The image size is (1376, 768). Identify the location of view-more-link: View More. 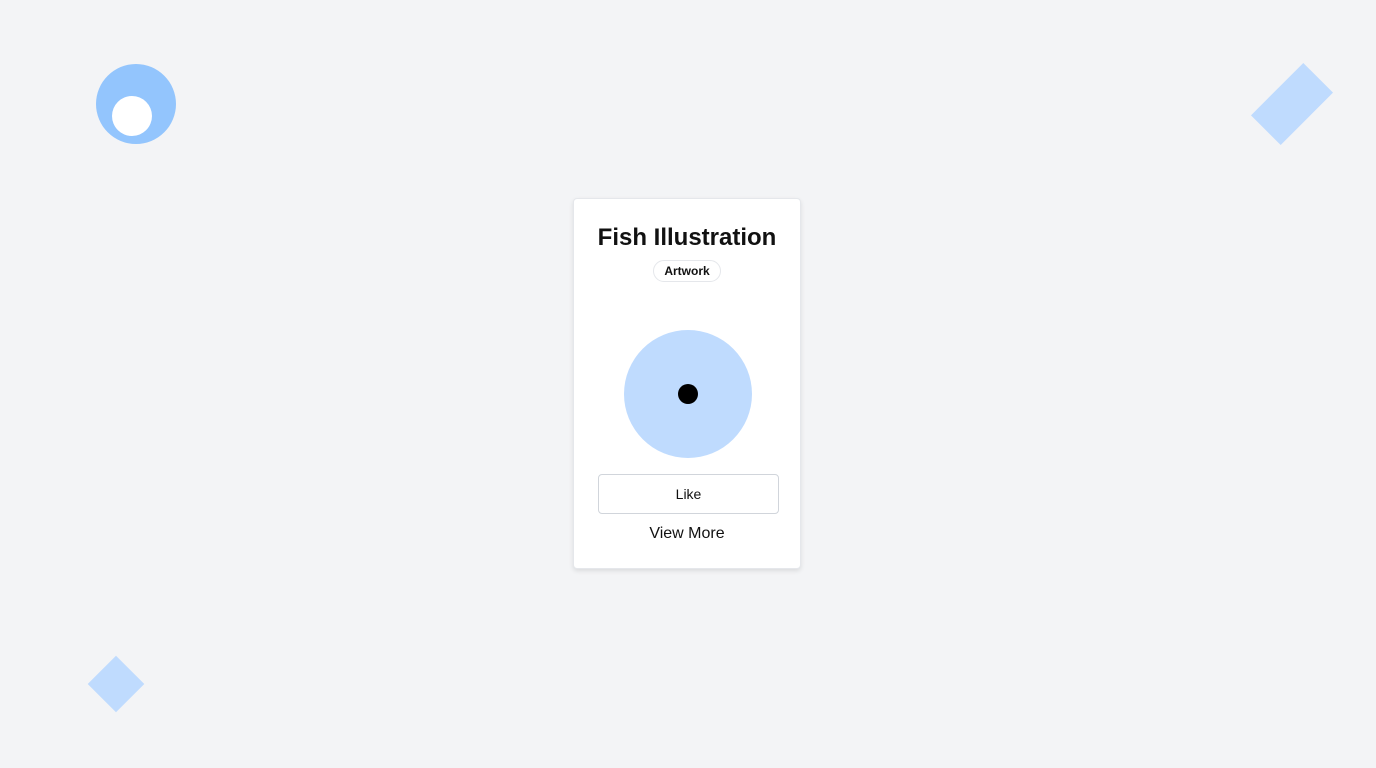
(687, 534).